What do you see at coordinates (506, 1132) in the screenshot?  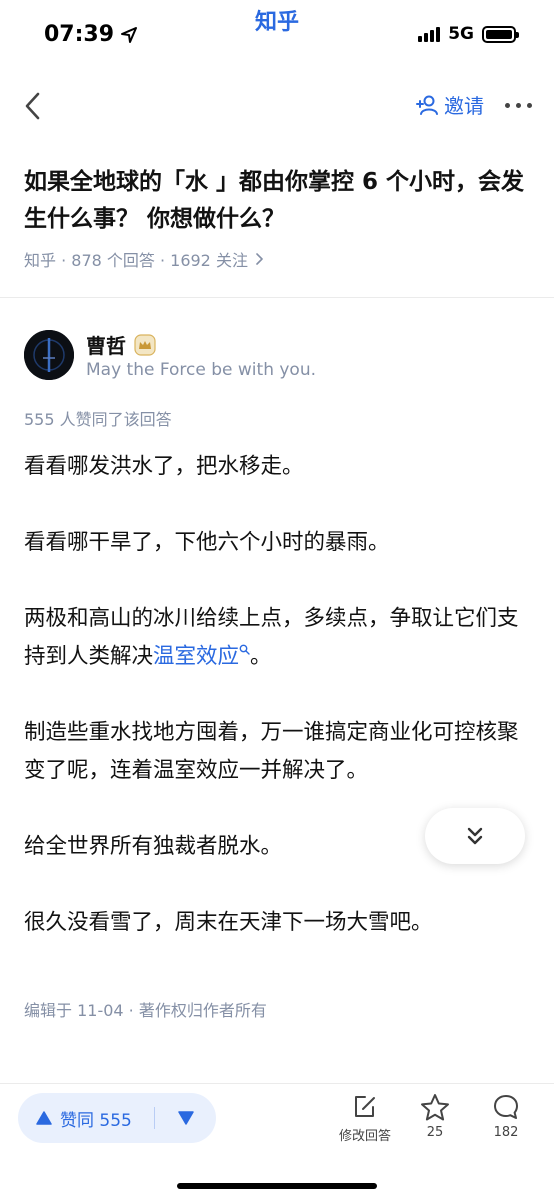 I see `comment-count: 182` at bounding box center [506, 1132].